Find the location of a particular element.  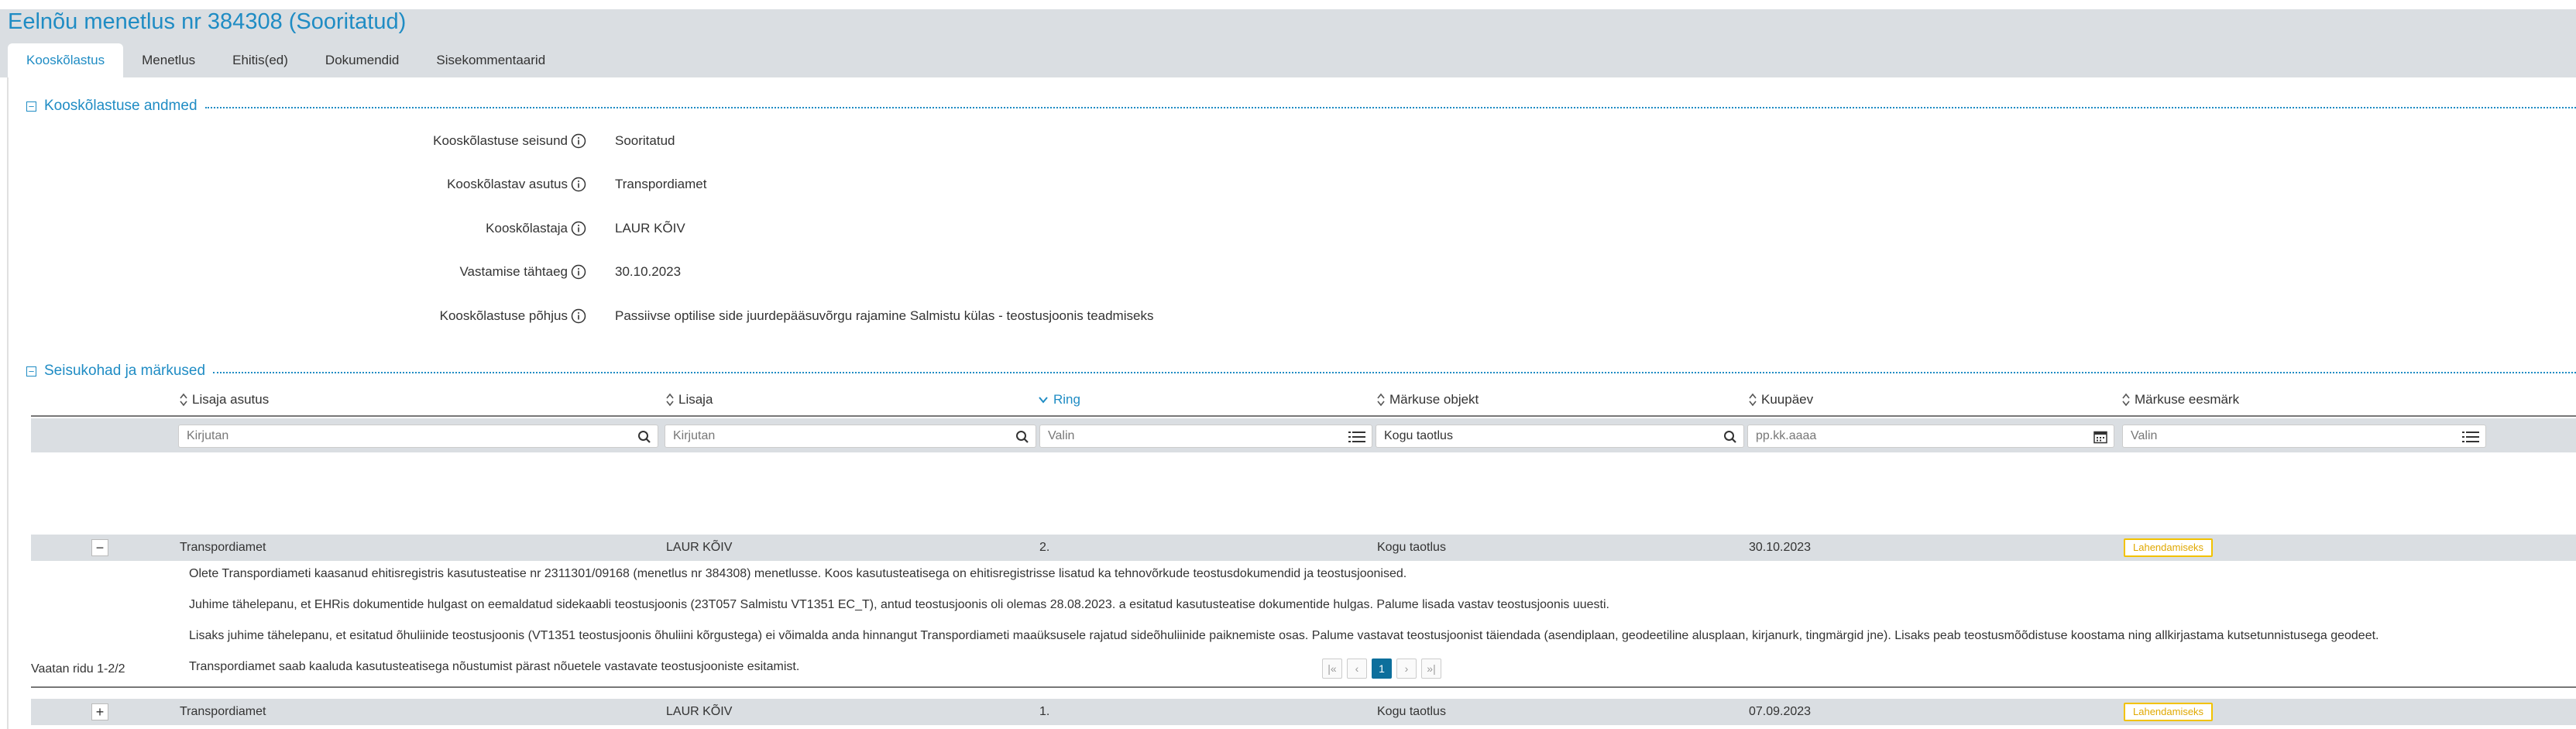

column-label: Märkuse objekt is located at coordinates (1434, 399).